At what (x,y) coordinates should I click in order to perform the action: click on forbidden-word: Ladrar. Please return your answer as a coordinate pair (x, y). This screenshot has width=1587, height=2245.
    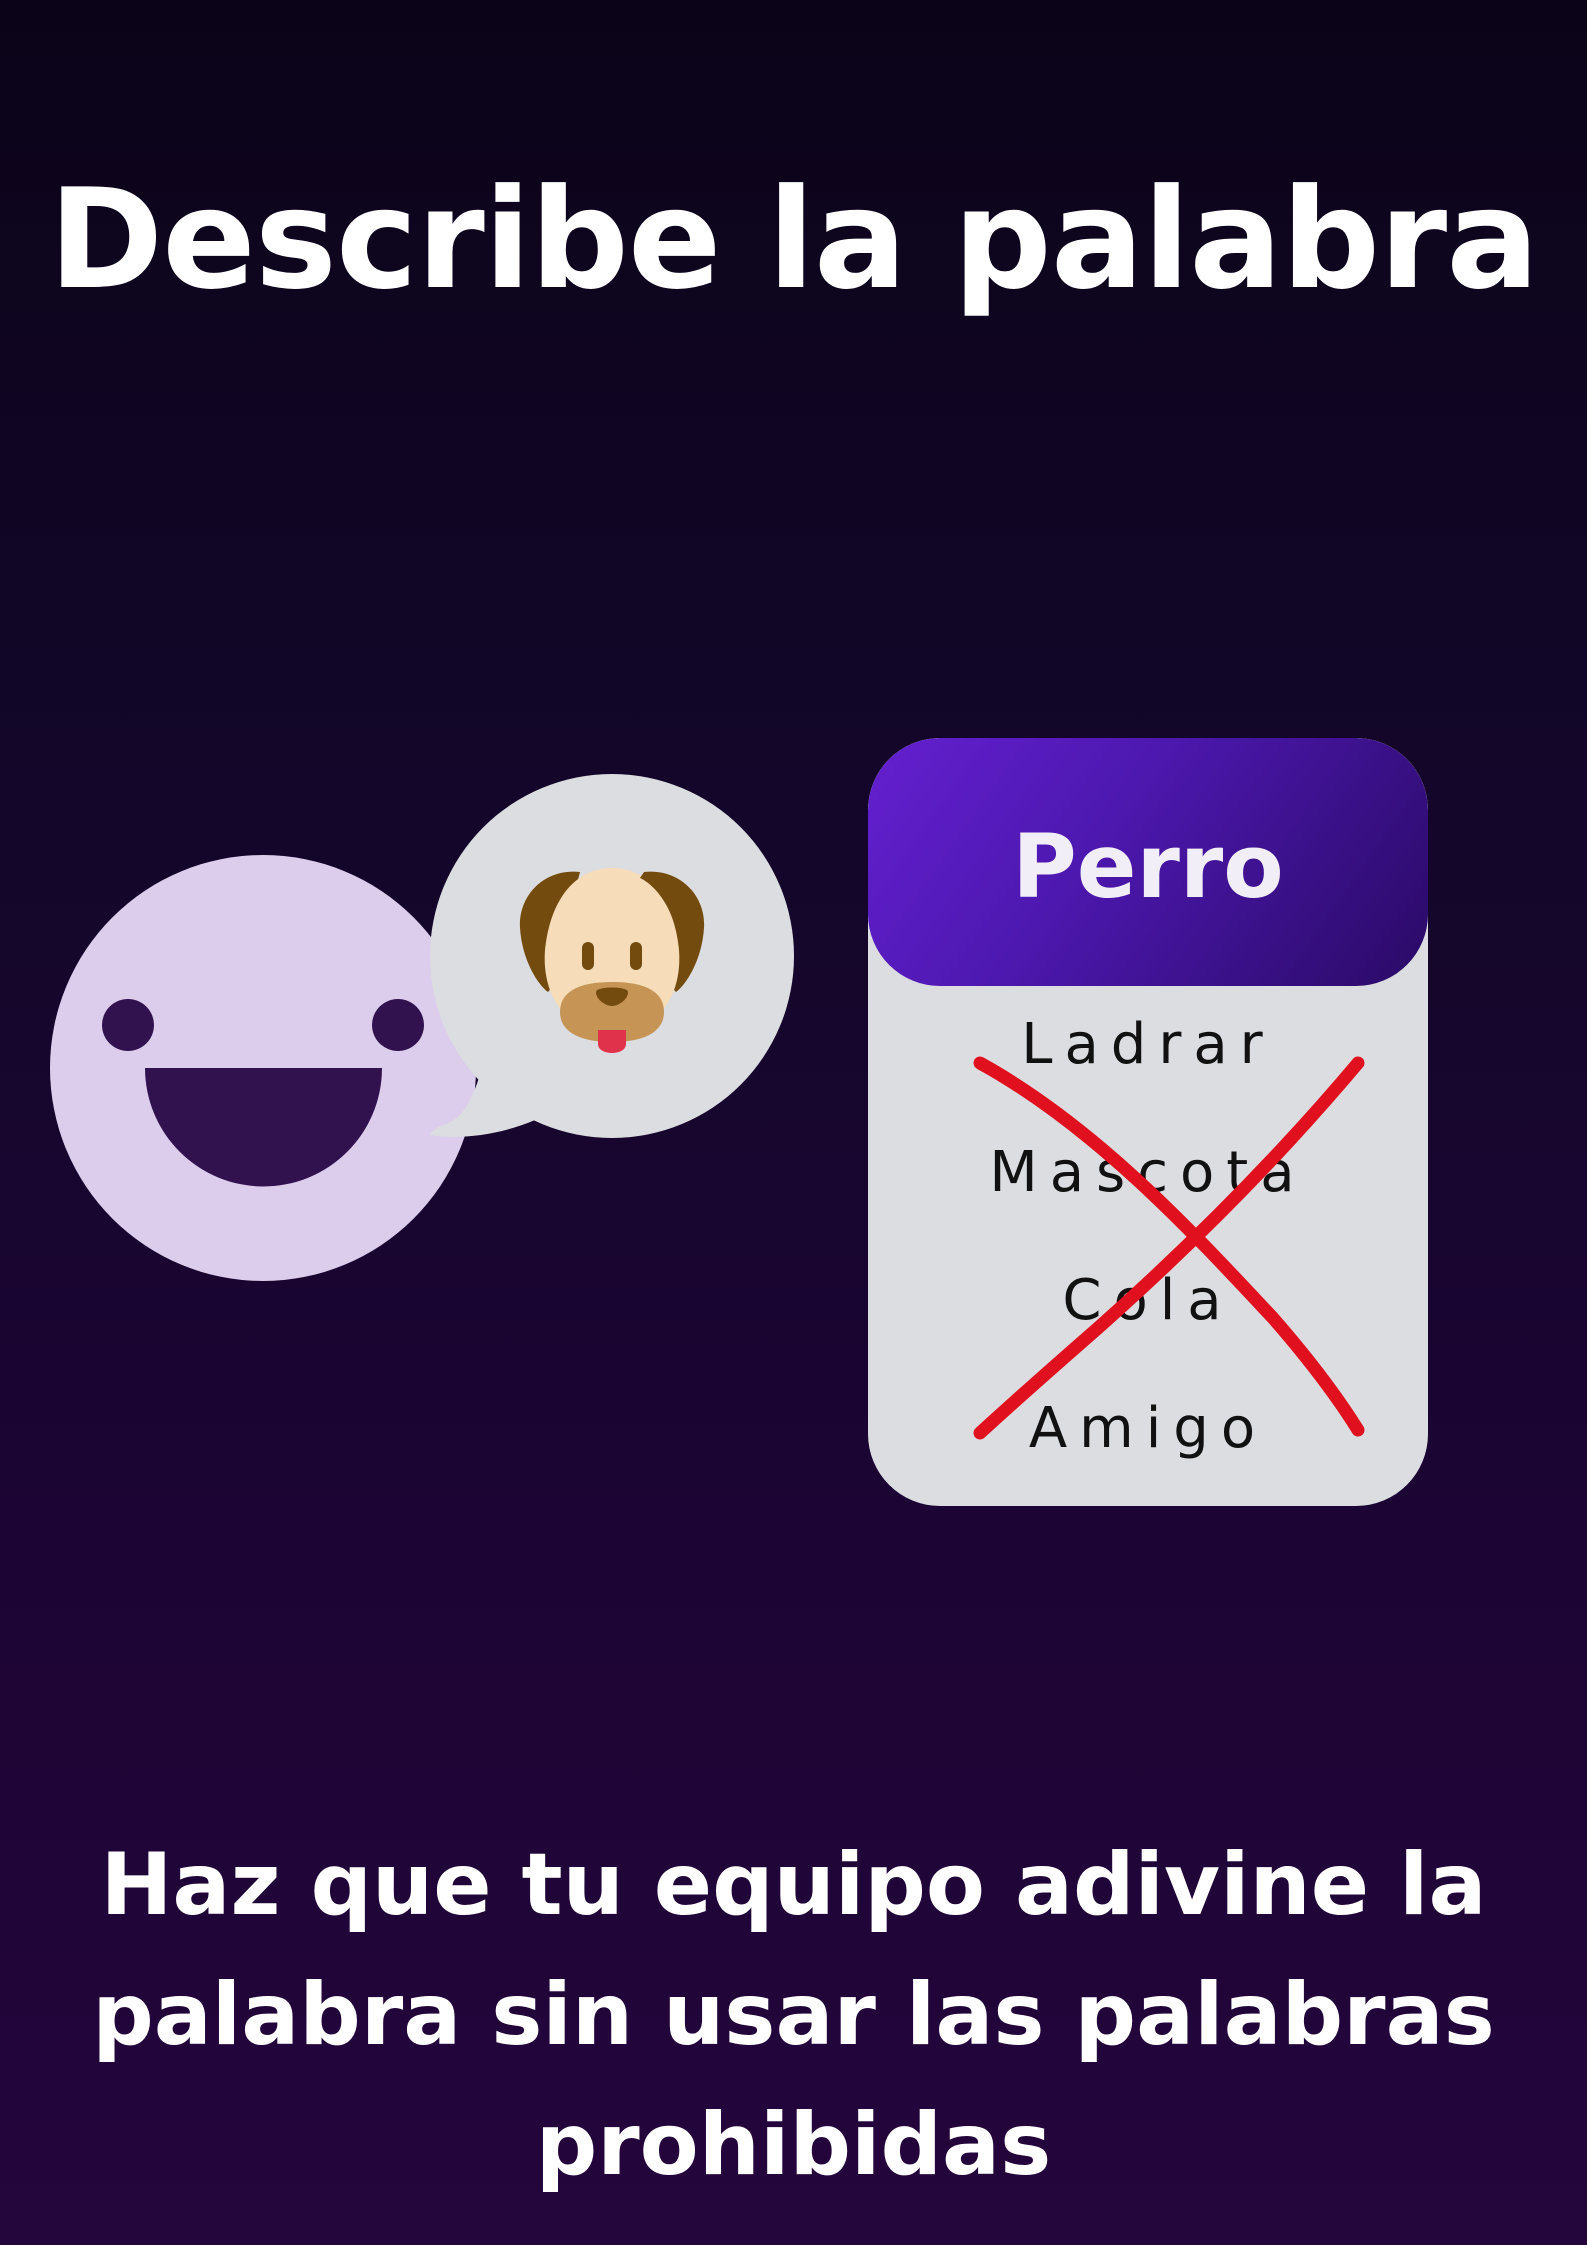
    Looking at the image, I should click on (1148, 1044).